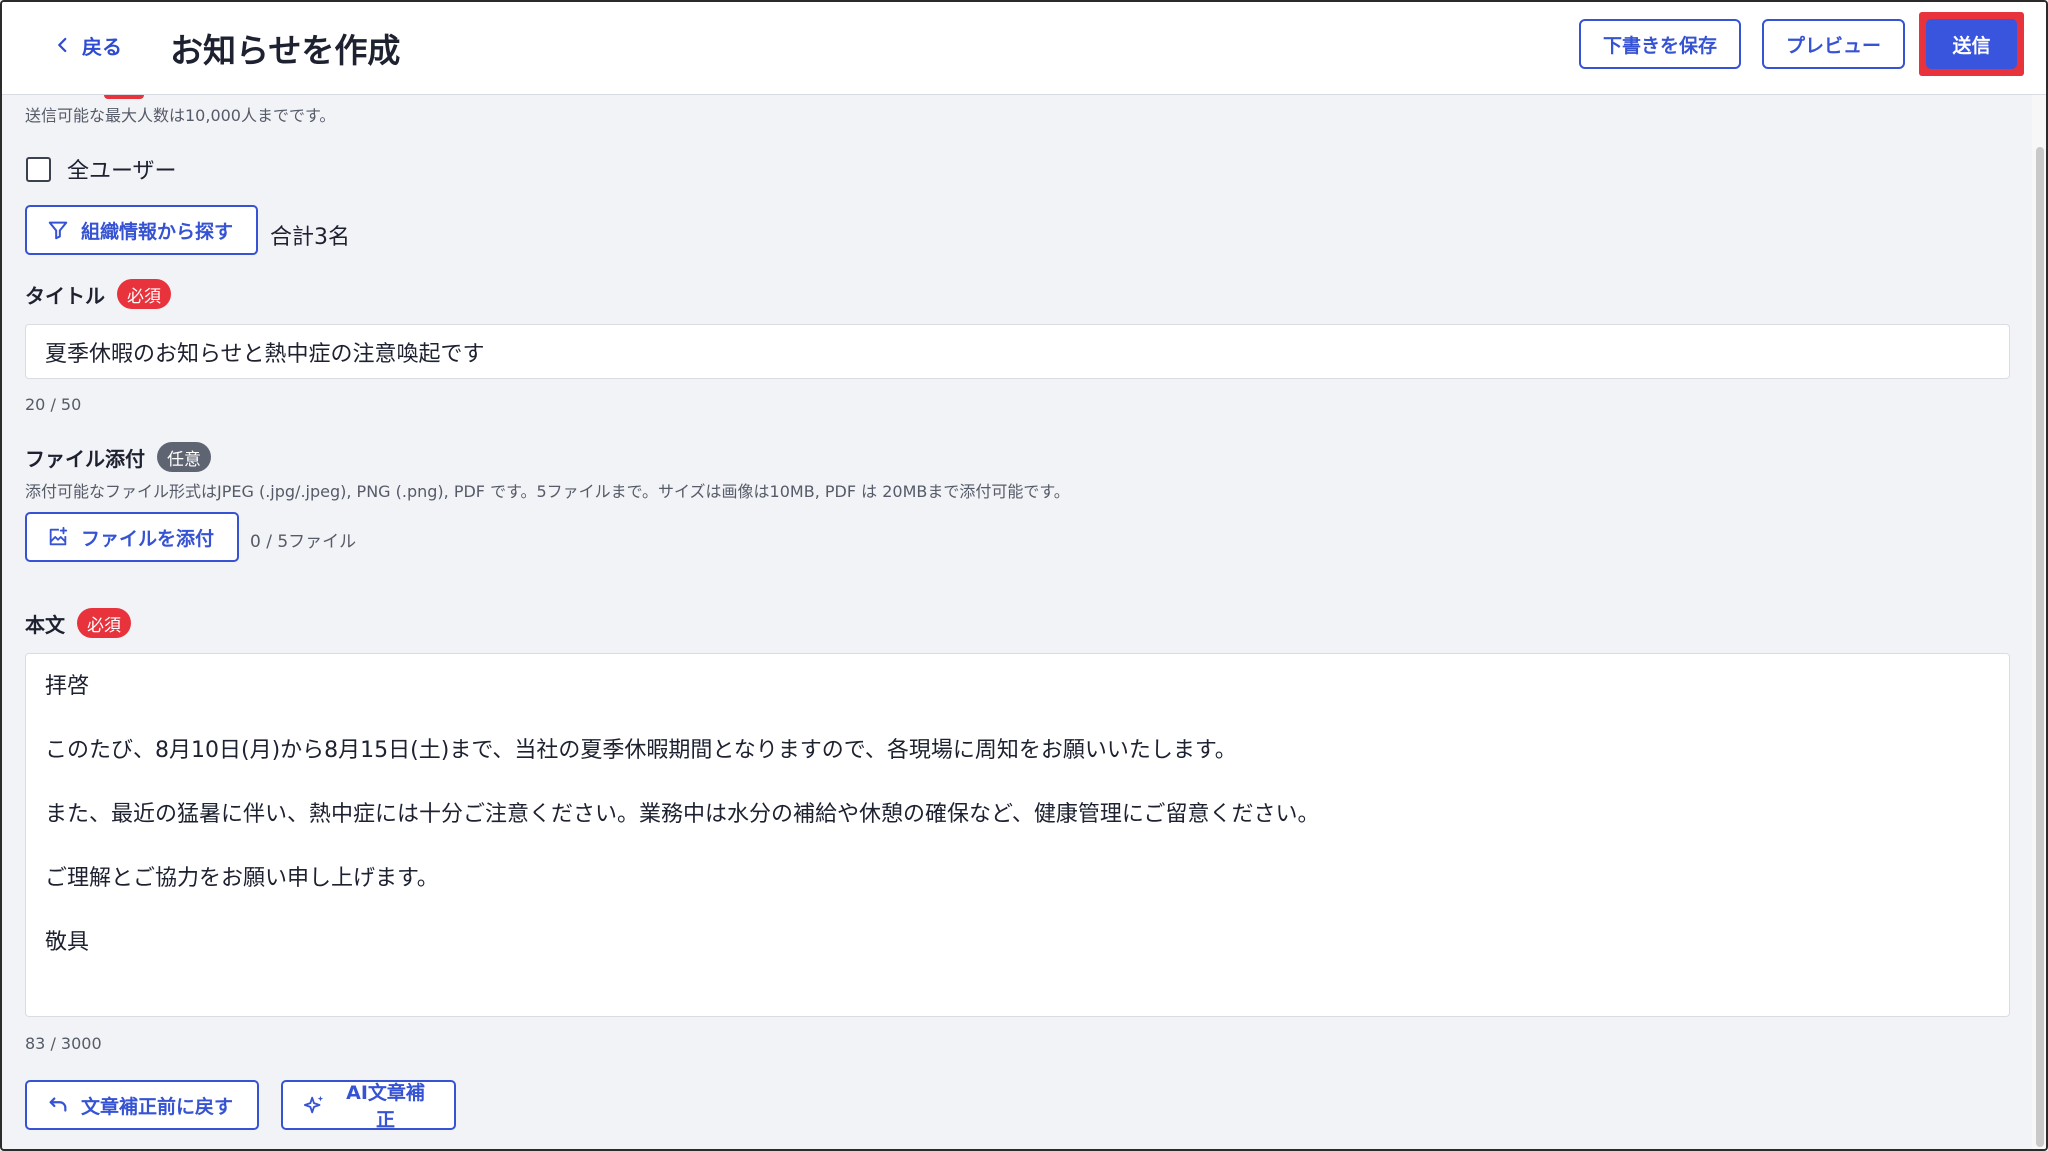  Describe the element at coordinates (157, 231) in the screenshot. I see `search-organization-label: 組織情報から探す` at that location.